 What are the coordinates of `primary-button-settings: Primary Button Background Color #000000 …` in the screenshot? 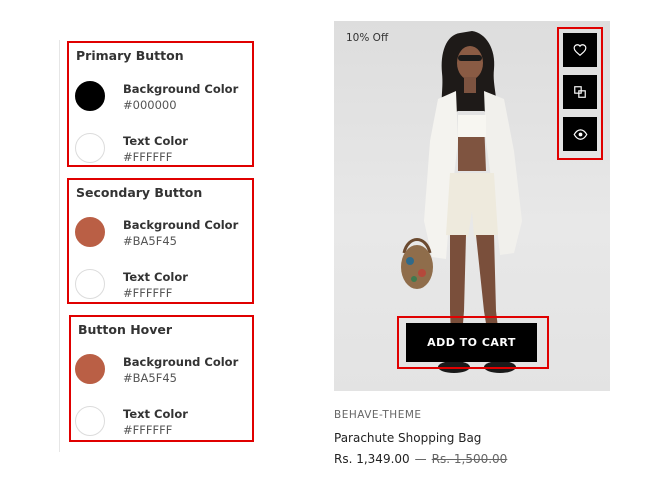 It's located at (160, 104).